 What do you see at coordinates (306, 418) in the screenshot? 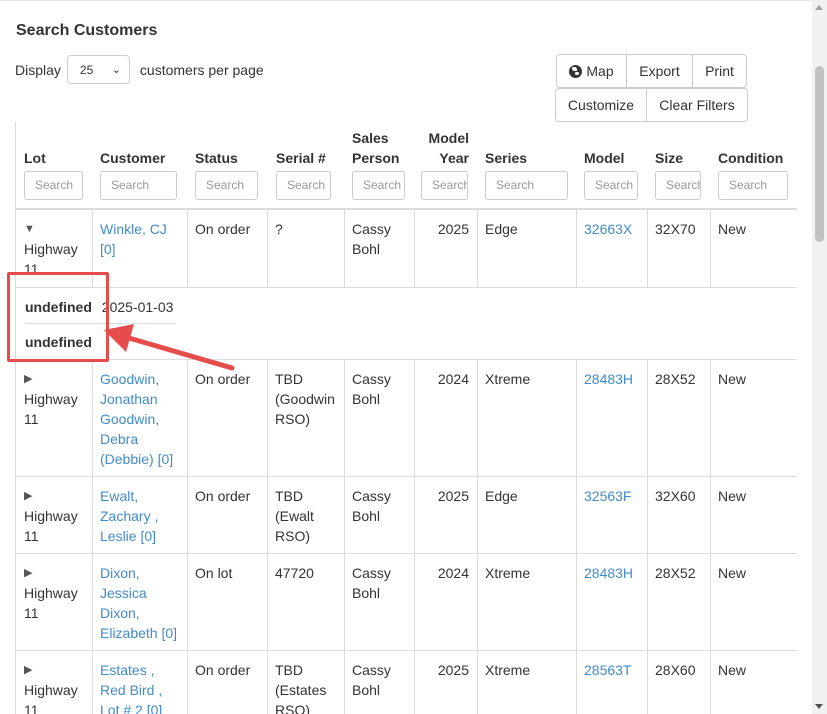
I see `serial-cell: TBD (Goodwin RSO)` at bounding box center [306, 418].